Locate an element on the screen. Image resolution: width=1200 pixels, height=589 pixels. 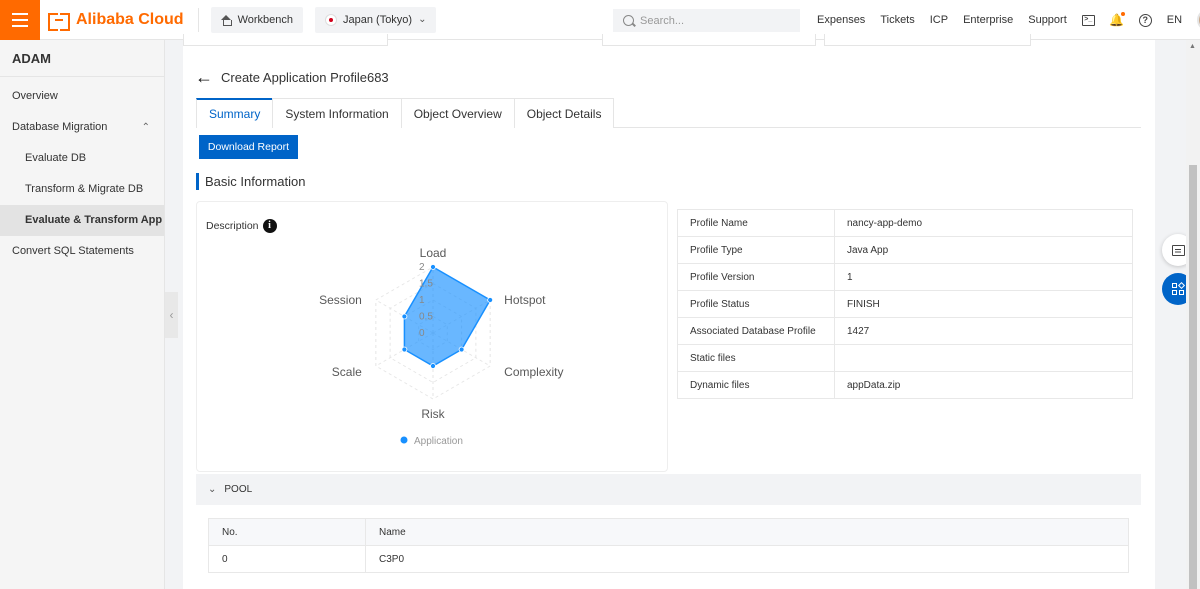
radar-axis-label: Complexity is located at coordinates (533, 372).